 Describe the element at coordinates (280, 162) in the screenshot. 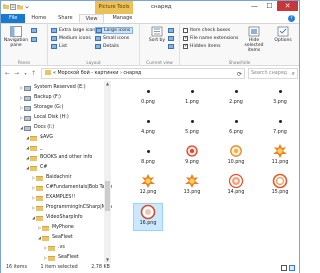

I see `file-name: 11.png` at that location.